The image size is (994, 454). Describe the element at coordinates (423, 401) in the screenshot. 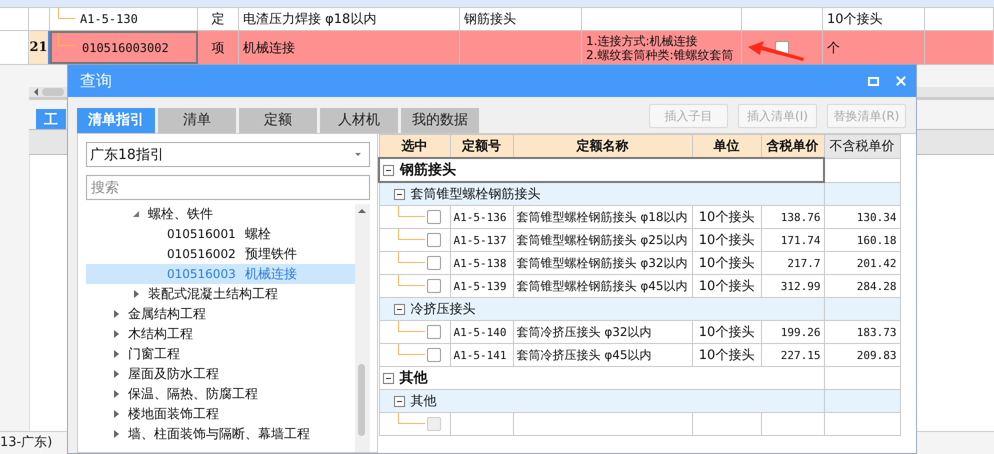

I see `subgroup-label: 其他` at that location.